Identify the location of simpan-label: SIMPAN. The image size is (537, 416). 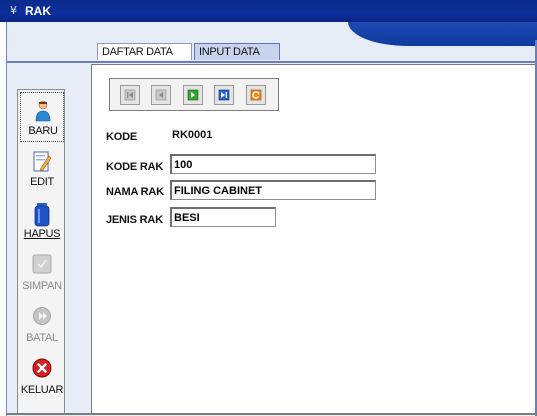
(42, 286).